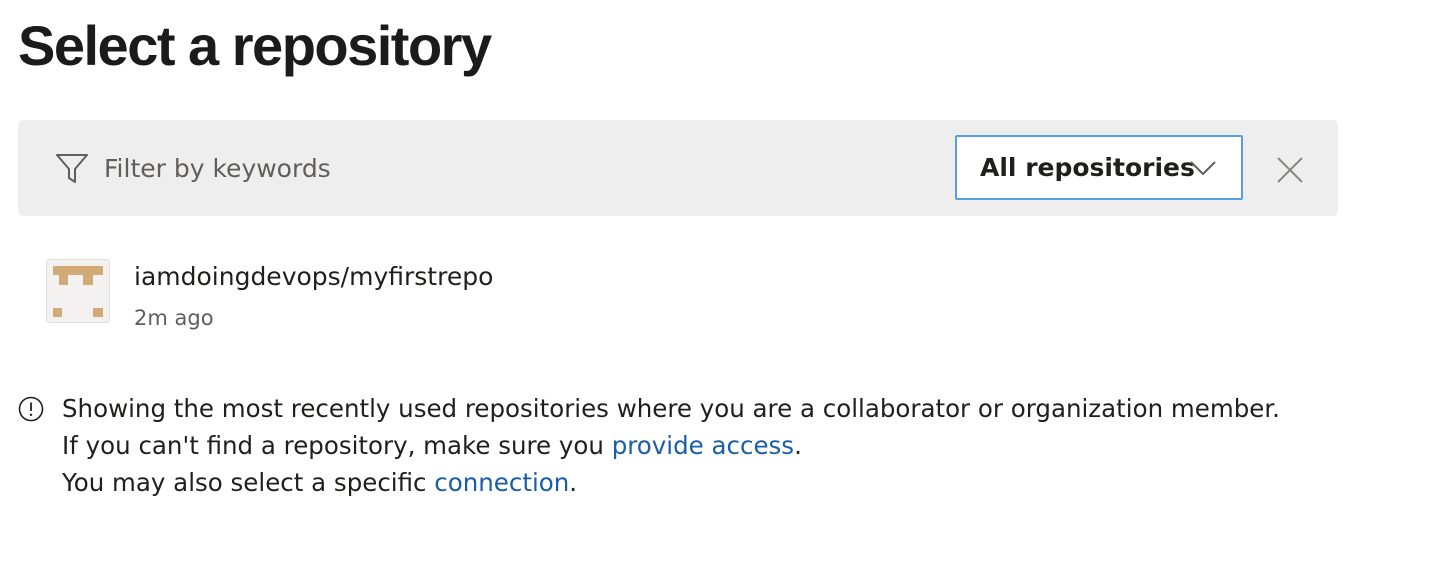 The width and height of the screenshot is (1450, 571). What do you see at coordinates (314, 276) in the screenshot?
I see `repository-name: iamdoingdevops/myfirstrepo` at bounding box center [314, 276].